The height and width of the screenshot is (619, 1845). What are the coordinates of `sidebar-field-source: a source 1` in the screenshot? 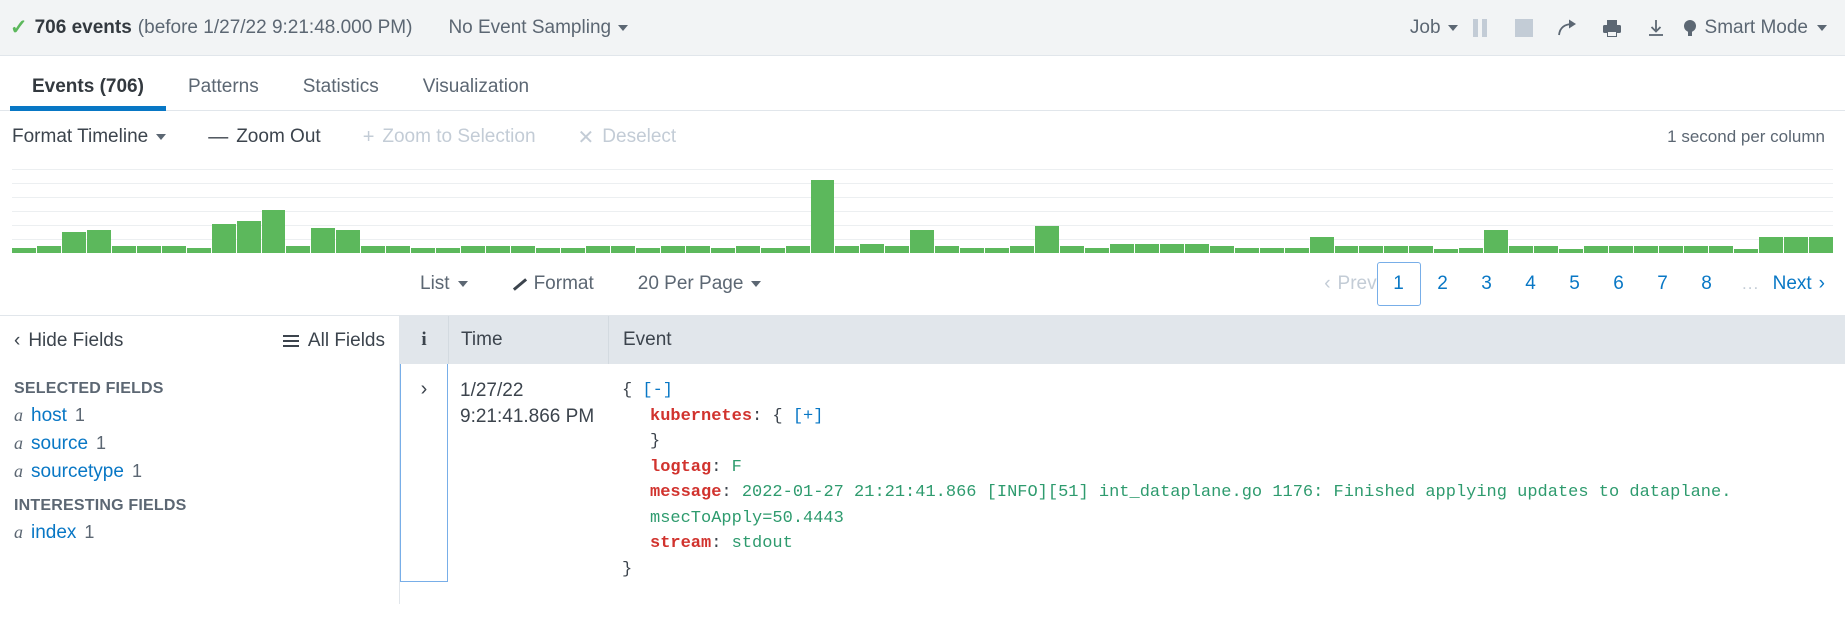 It's located at (199, 444).